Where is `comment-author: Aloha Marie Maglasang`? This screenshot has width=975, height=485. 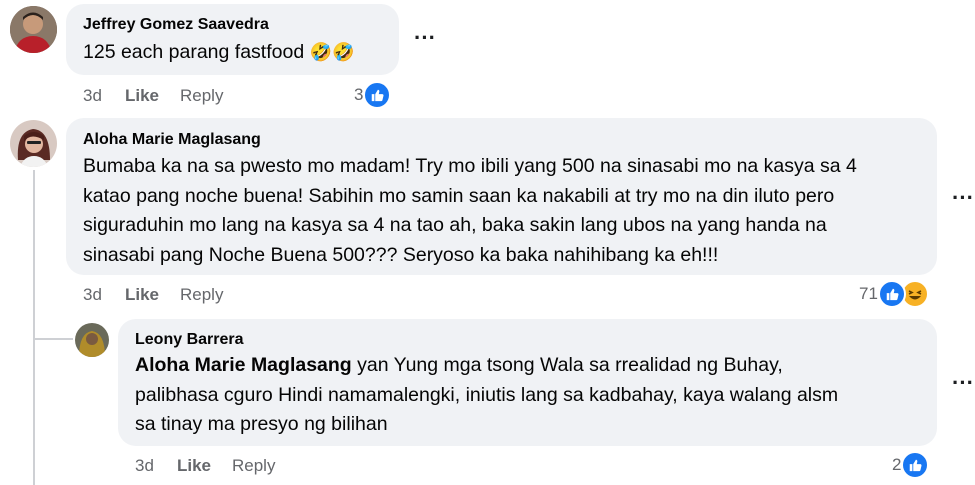
comment-author: Aloha Marie Maglasang is located at coordinates (172, 140).